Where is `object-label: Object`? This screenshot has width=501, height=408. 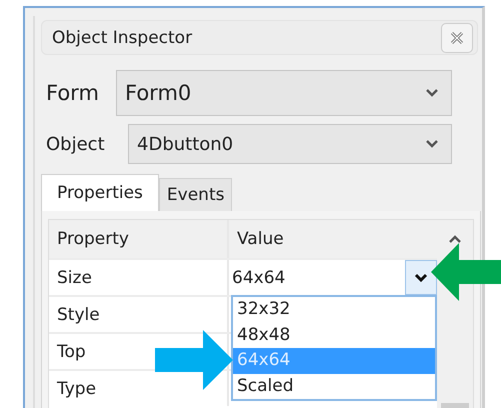 object-label: Object is located at coordinates (75, 144).